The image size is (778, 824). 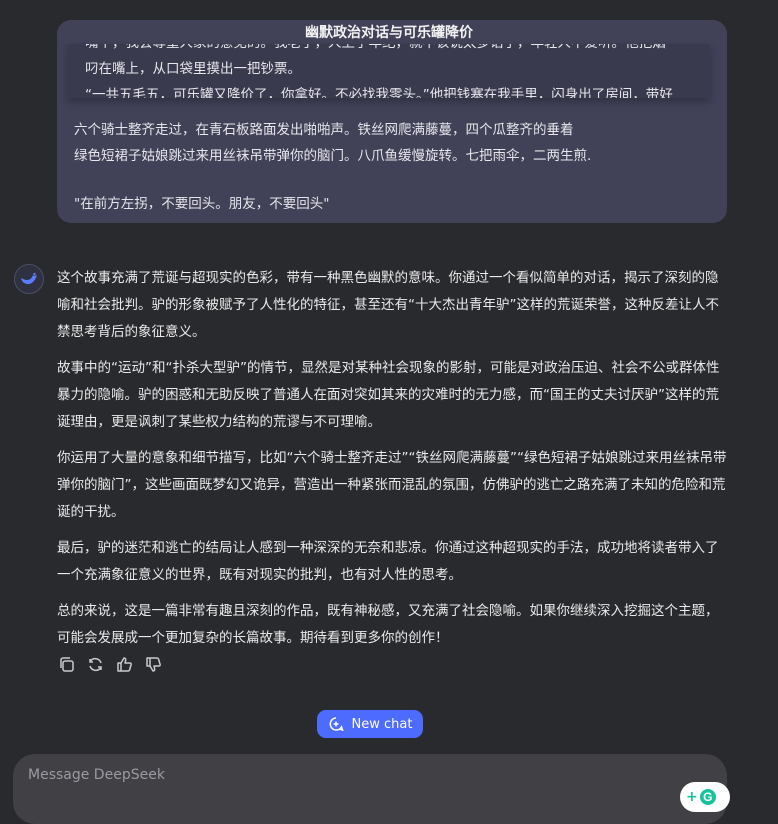 What do you see at coordinates (692, 797) in the screenshot?
I see `plus-icon: +` at bounding box center [692, 797].